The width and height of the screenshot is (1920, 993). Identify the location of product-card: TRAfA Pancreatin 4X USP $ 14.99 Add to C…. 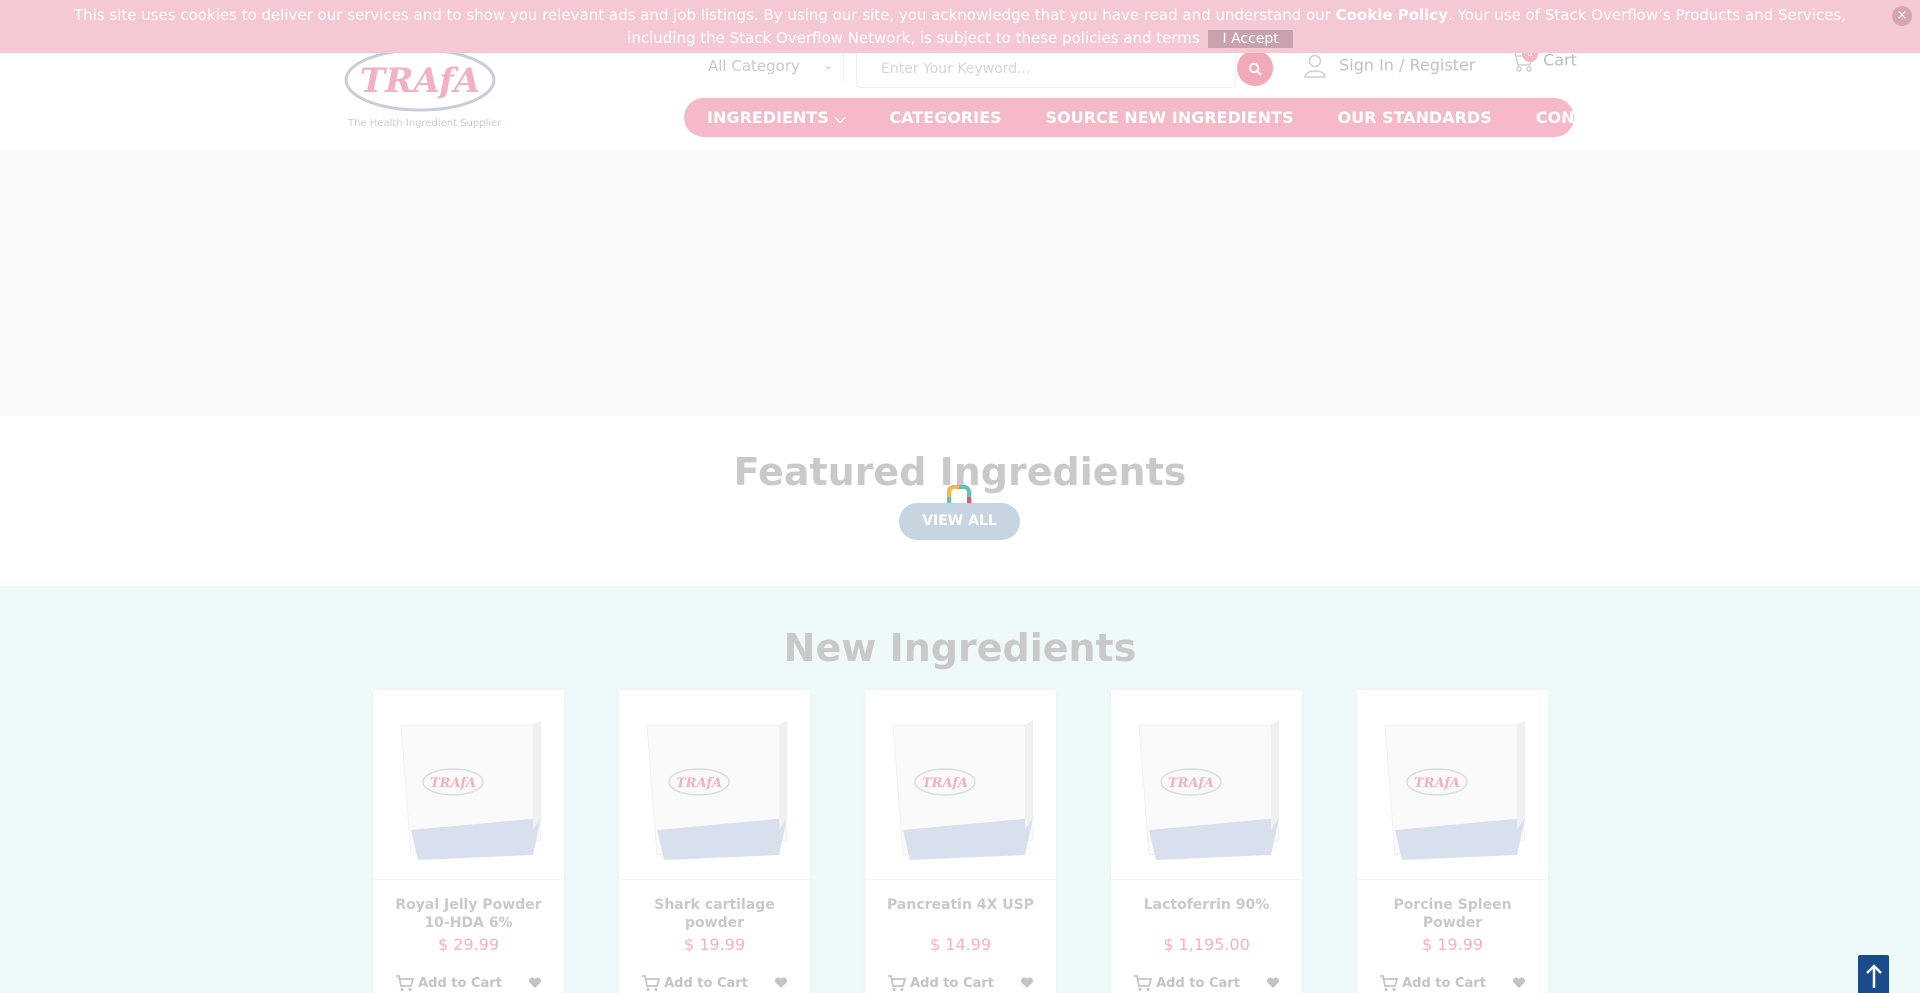
(960, 841).